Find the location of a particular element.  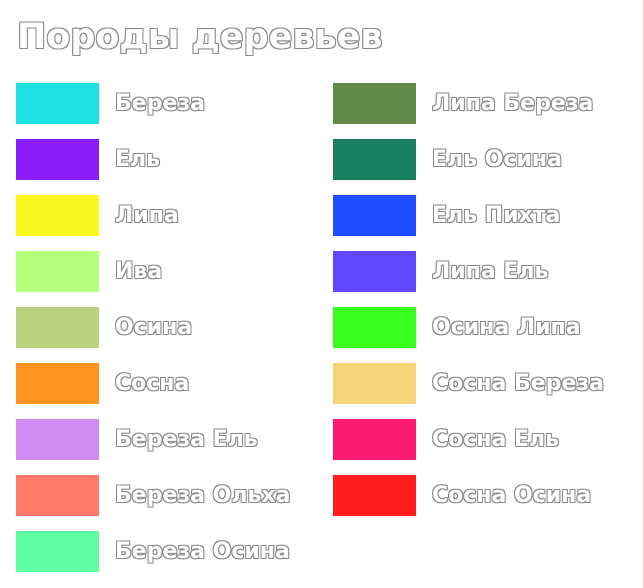

legend-label: Ива is located at coordinates (139, 271).